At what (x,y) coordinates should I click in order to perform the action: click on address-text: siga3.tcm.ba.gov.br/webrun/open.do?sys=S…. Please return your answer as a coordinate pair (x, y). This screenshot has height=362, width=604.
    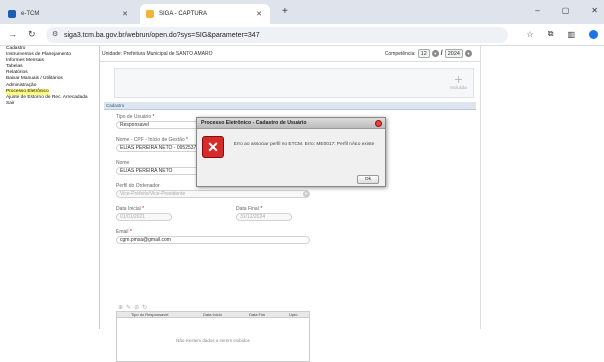
    Looking at the image, I should click on (162, 35).